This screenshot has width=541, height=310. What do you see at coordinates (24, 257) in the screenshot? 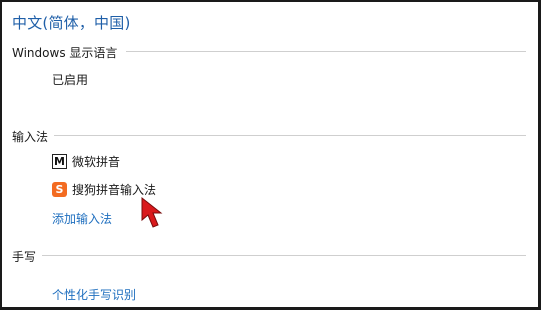
I see `handwriting-heading: 手写` at bounding box center [24, 257].